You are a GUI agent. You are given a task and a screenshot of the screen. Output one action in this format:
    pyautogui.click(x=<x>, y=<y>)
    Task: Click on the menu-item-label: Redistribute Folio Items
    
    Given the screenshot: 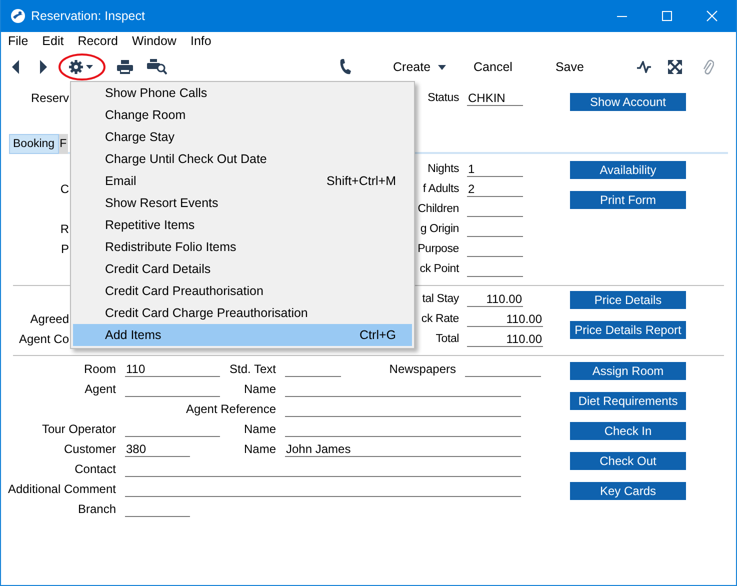 What is the action you would take?
    pyautogui.click(x=170, y=247)
    